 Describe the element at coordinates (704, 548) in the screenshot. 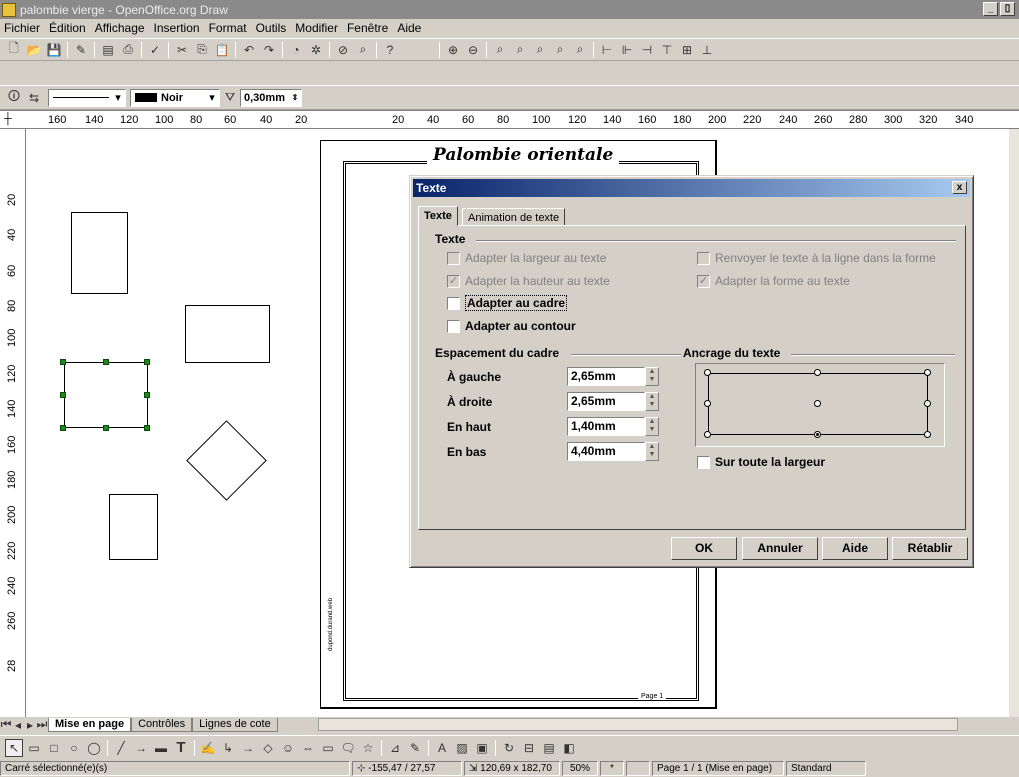

I see `ok-button: OK` at that location.